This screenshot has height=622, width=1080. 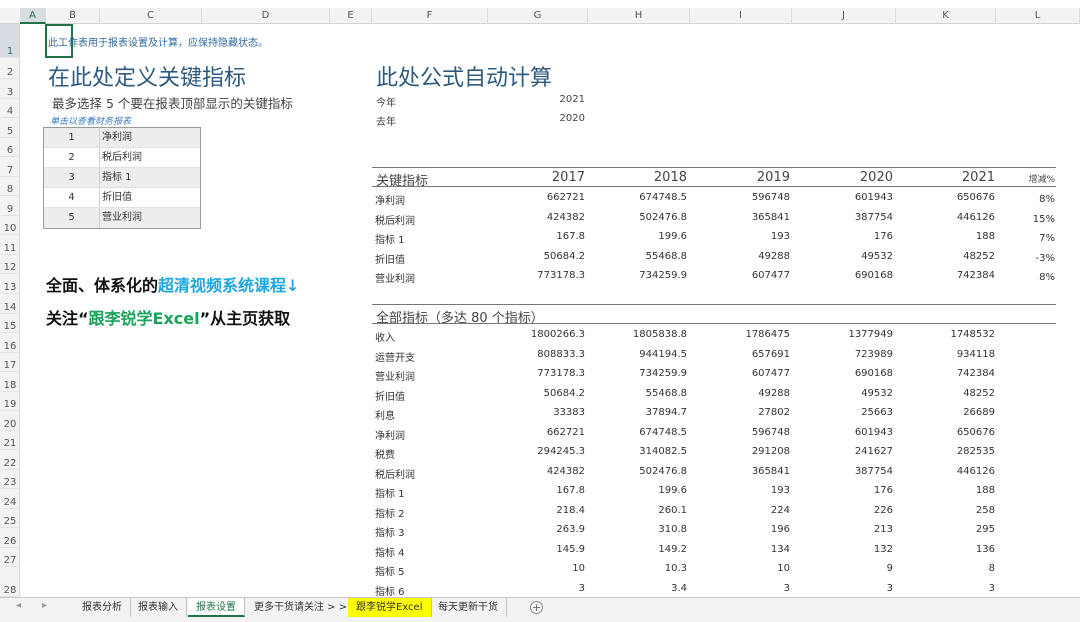 I want to click on column-header-f: F, so click(x=430, y=16).